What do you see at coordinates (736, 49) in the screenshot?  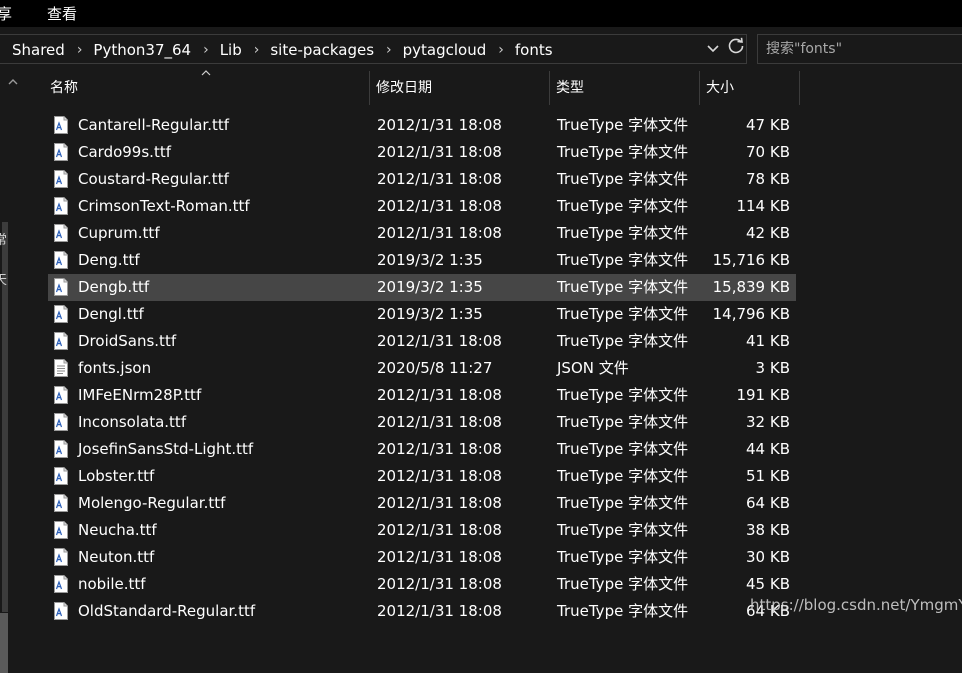 I see `refresh-icon` at bounding box center [736, 49].